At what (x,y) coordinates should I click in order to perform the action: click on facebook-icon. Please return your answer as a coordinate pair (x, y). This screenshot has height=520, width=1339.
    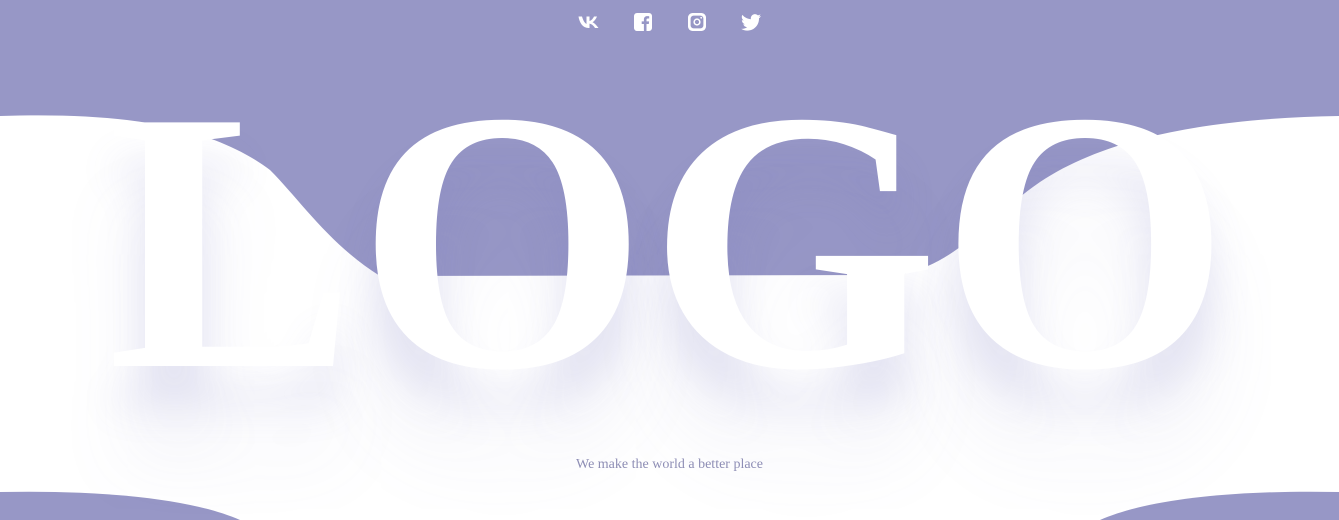
    Looking at the image, I should click on (642, 22).